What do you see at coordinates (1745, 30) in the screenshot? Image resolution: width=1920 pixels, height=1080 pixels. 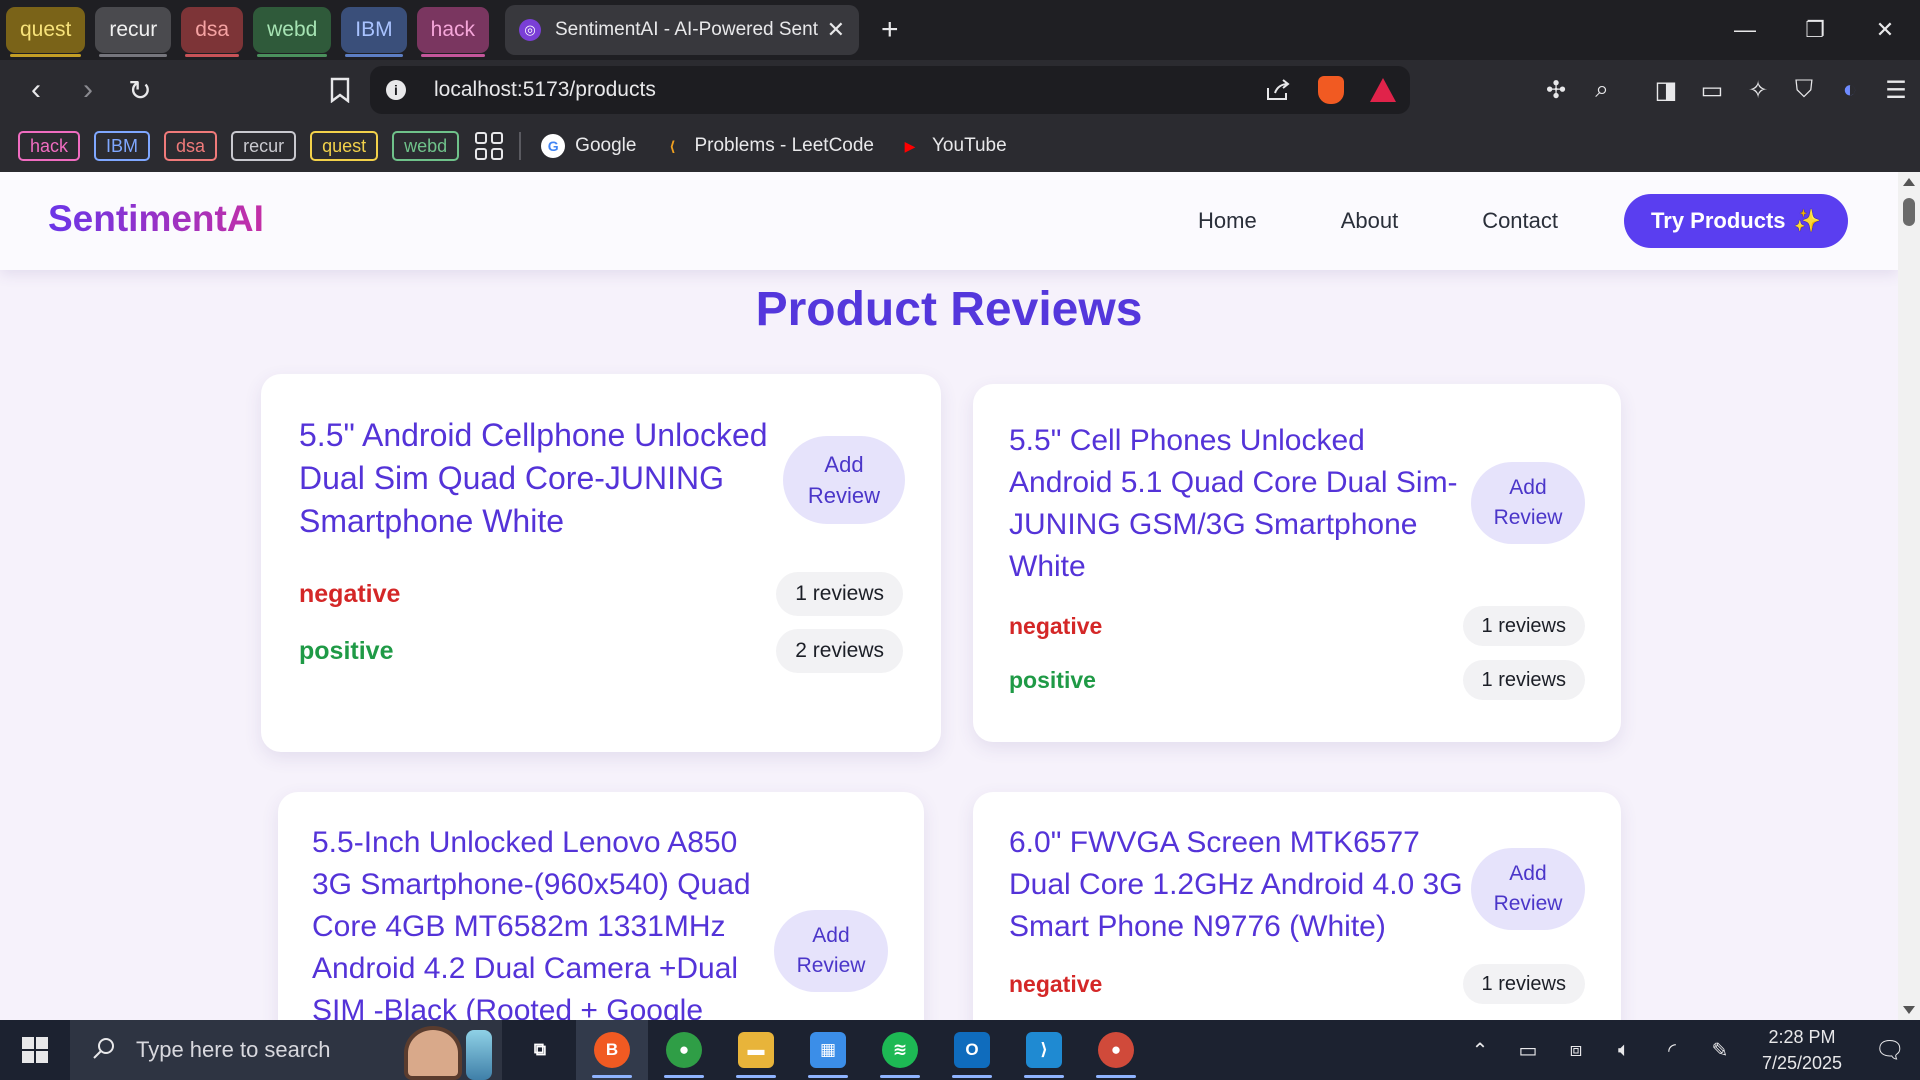 I see `minimize-button: —` at bounding box center [1745, 30].